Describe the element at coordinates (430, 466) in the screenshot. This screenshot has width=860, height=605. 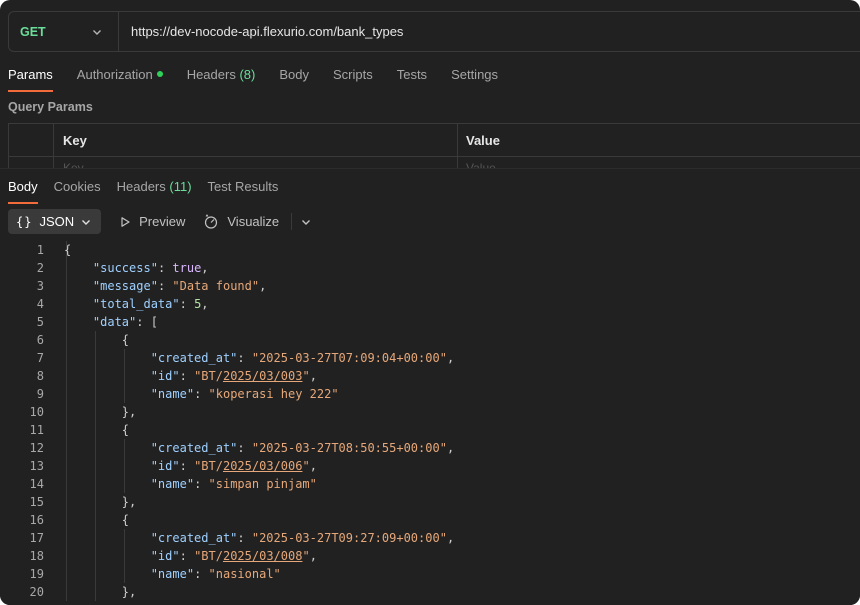
I see `code-line: 13 "id": "BT/2025/03/006",` at that location.